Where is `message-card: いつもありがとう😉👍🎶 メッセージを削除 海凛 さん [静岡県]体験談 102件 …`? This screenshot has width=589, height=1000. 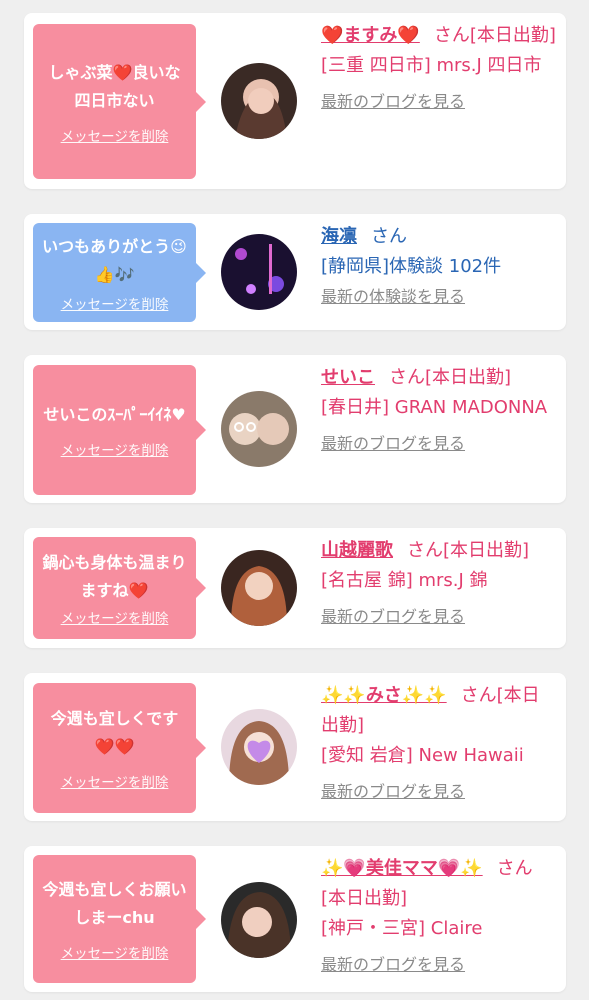
message-card: いつもありがとう😉👍🎶 メッセージを削除 海凛 さん [静岡県]体験談 102件 … is located at coordinates (295, 272).